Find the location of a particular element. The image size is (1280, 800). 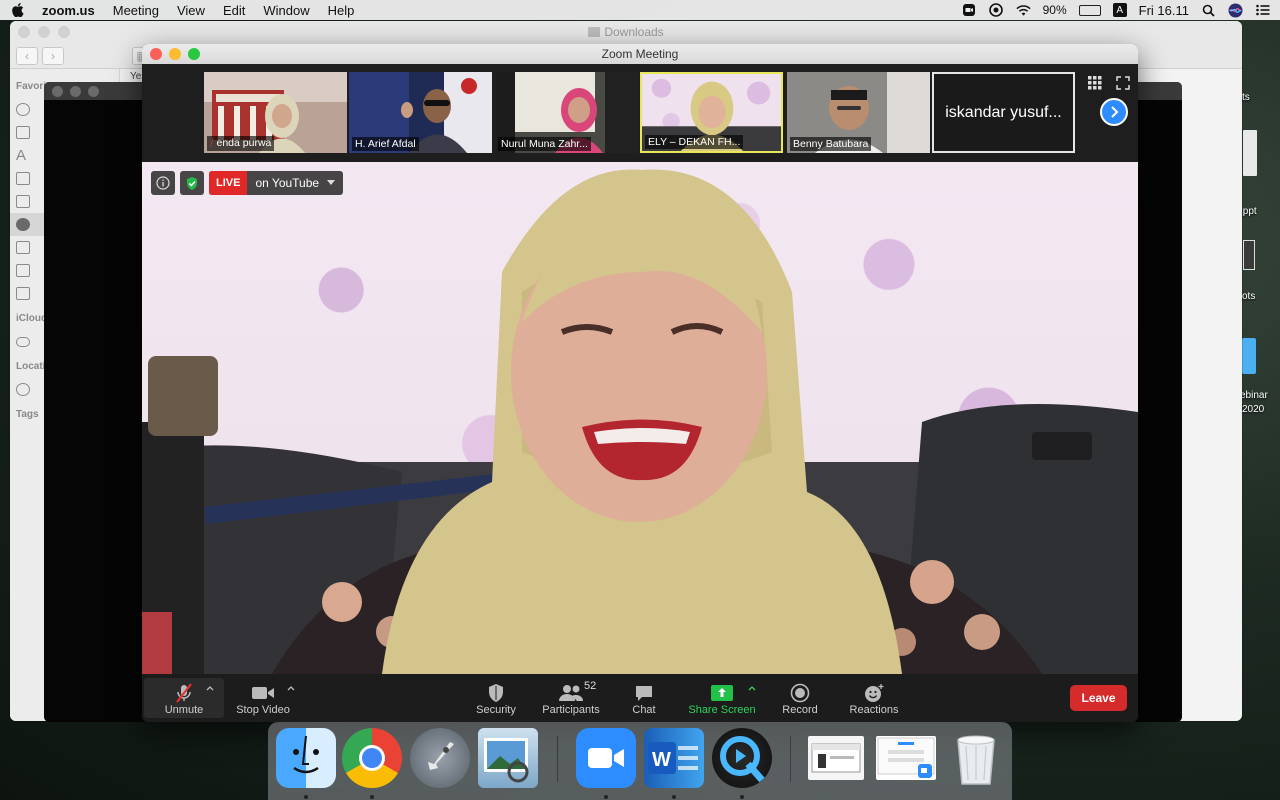

desktop-file-label-4: ebinar is located at coordinates (1254, 395).